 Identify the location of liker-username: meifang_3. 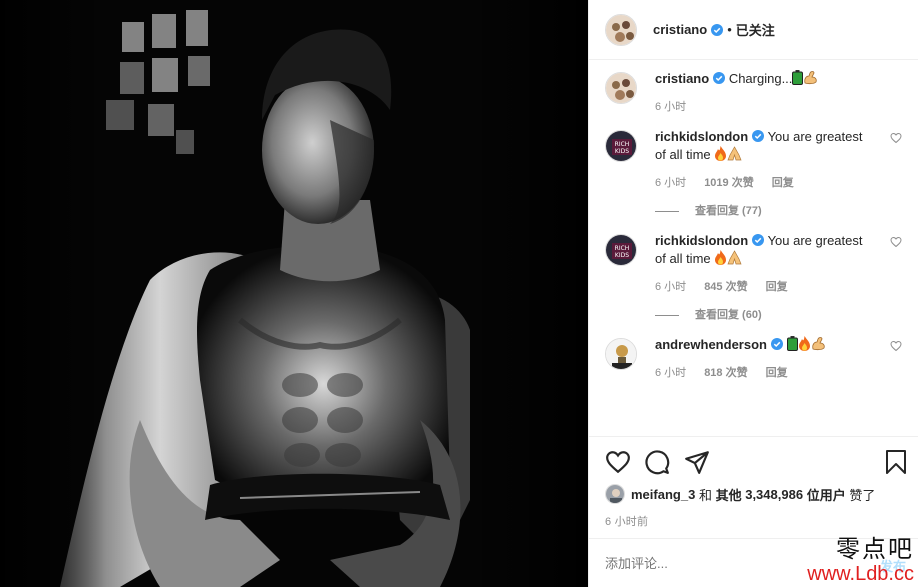
(663, 494).